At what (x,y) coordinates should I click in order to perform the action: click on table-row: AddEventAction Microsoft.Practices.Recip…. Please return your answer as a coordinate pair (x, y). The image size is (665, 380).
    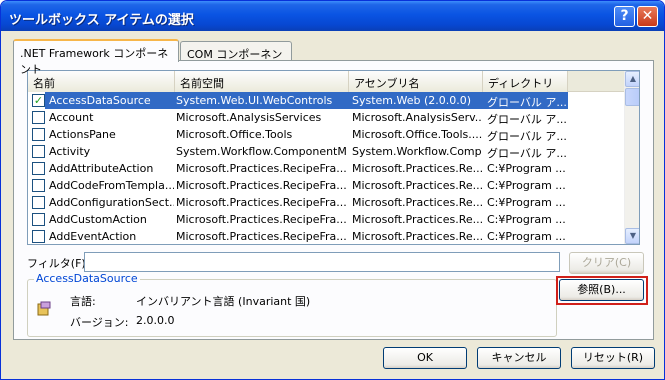
    Looking at the image, I should click on (326, 236).